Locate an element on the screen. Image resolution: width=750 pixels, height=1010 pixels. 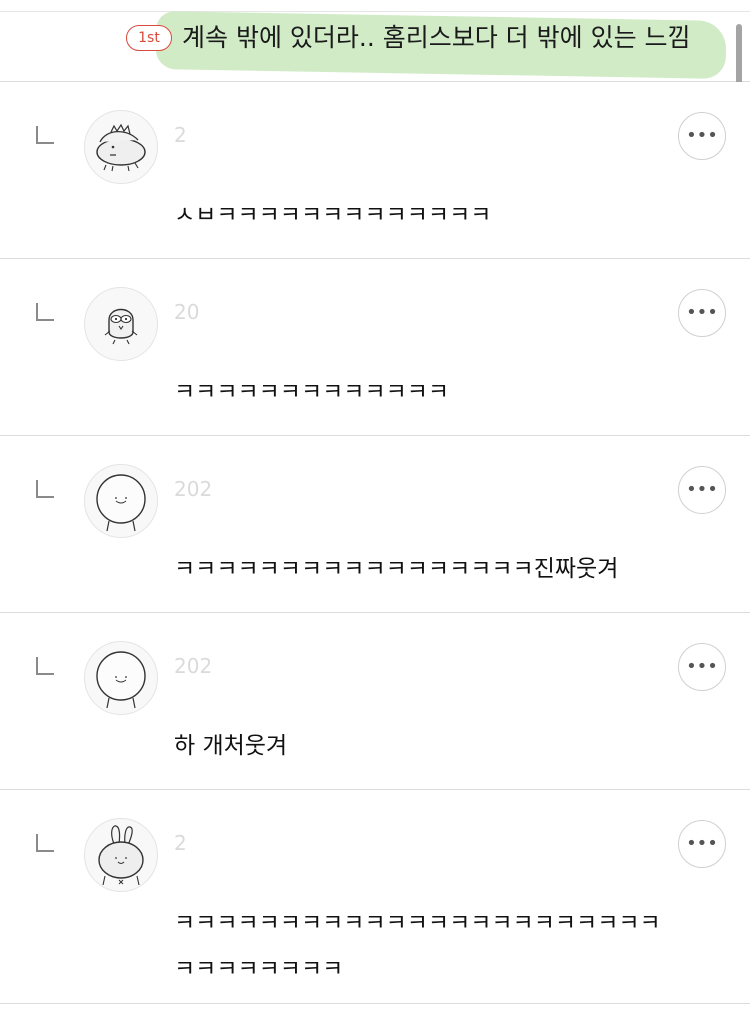
user-meta: 20 is located at coordinates (304, 325).